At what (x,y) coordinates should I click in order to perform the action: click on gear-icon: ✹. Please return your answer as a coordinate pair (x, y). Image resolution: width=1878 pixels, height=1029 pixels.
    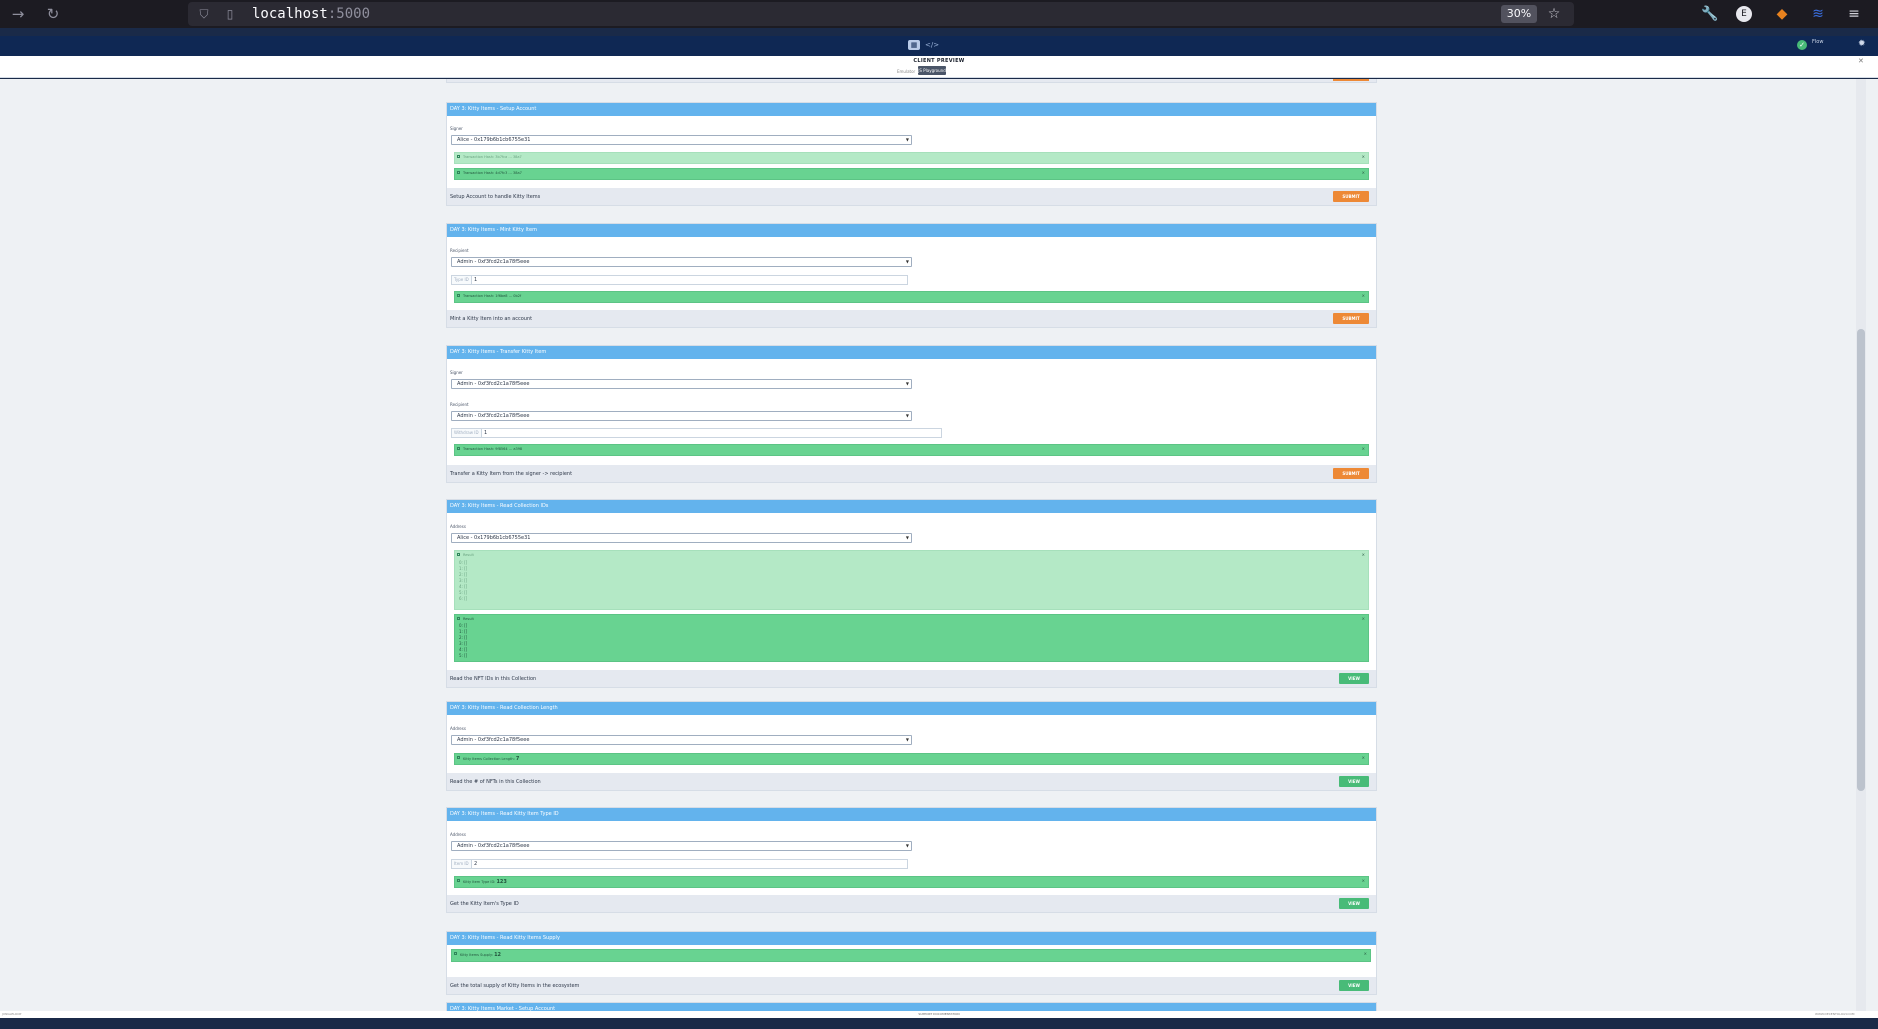
    Looking at the image, I should click on (1862, 44).